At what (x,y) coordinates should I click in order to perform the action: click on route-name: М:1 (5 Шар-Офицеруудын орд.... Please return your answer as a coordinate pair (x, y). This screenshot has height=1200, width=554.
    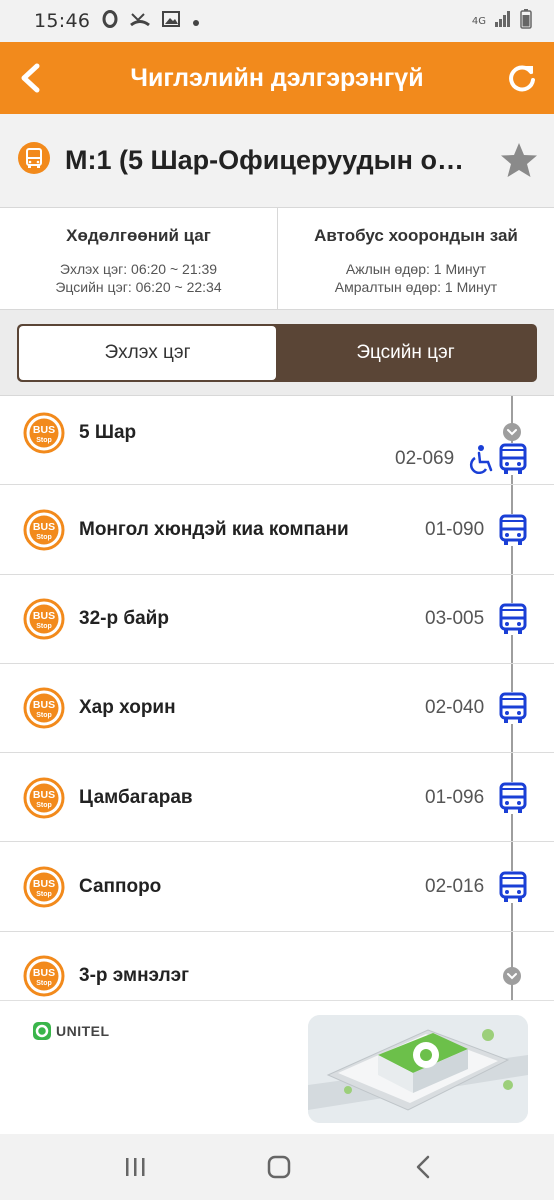
    Looking at the image, I should click on (269, 160).